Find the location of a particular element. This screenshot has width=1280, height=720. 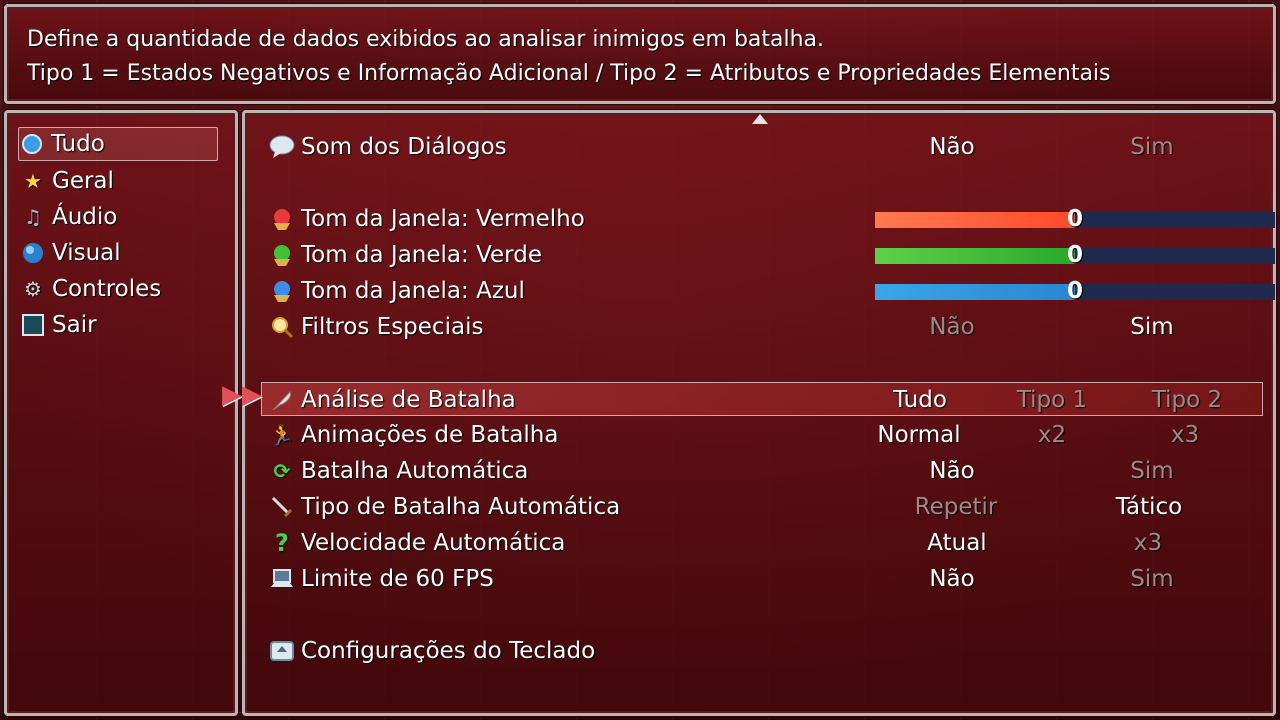

exit-square-icon is located at coordinates (33, 325).